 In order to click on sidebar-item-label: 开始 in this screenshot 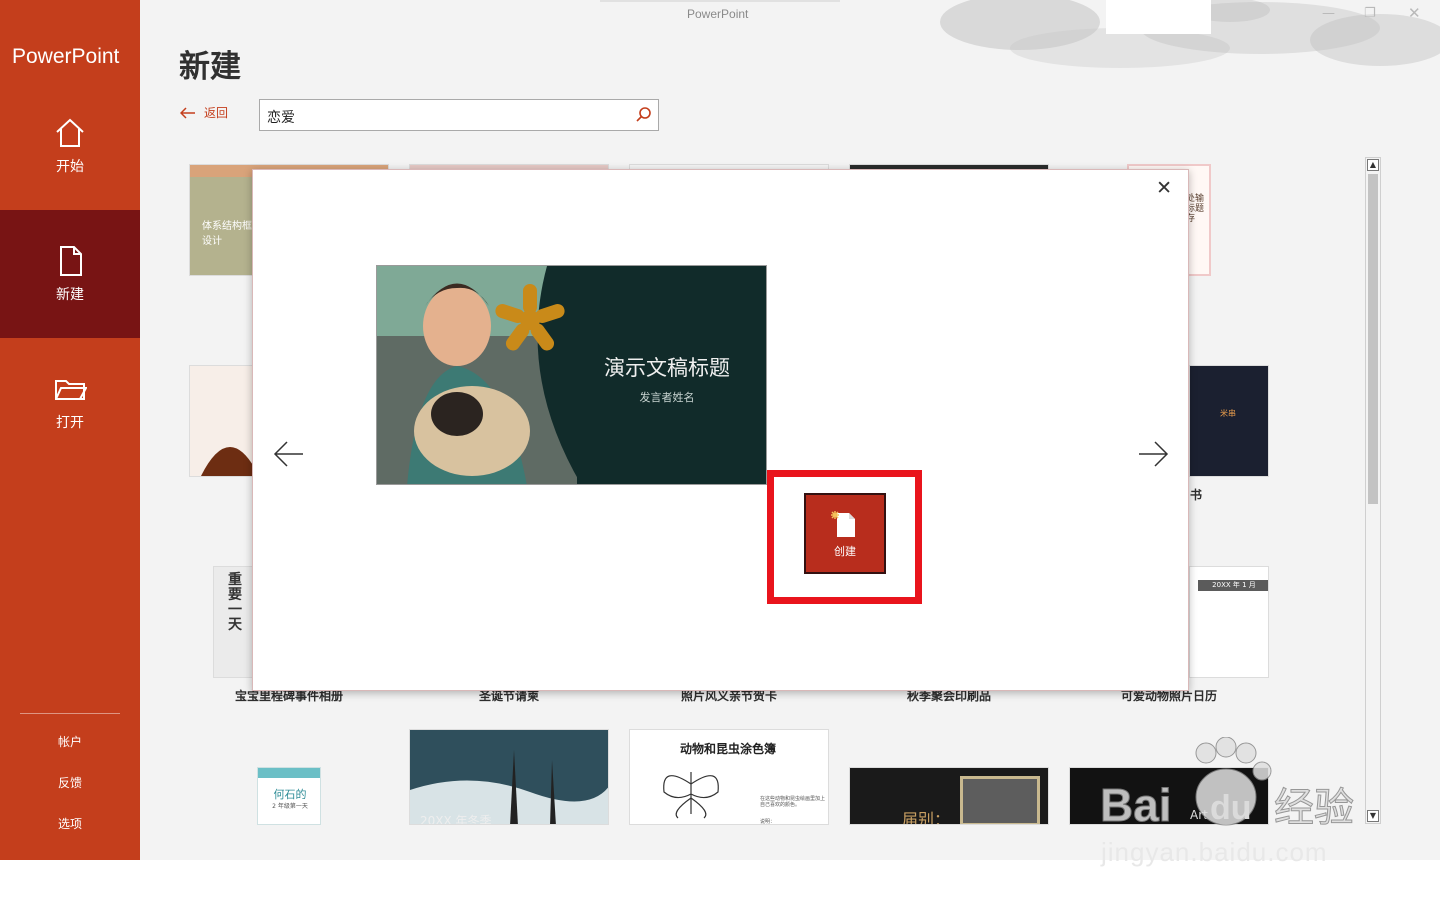, I will do `click(70, 167)`.